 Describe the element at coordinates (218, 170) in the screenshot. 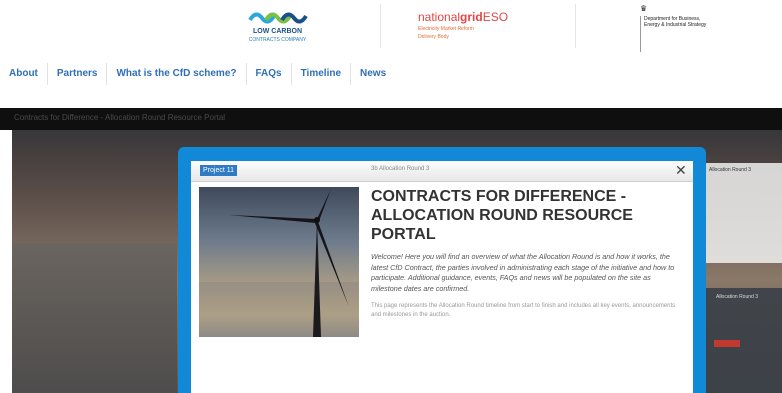

I see `modal-tag: Project 11` at that location.